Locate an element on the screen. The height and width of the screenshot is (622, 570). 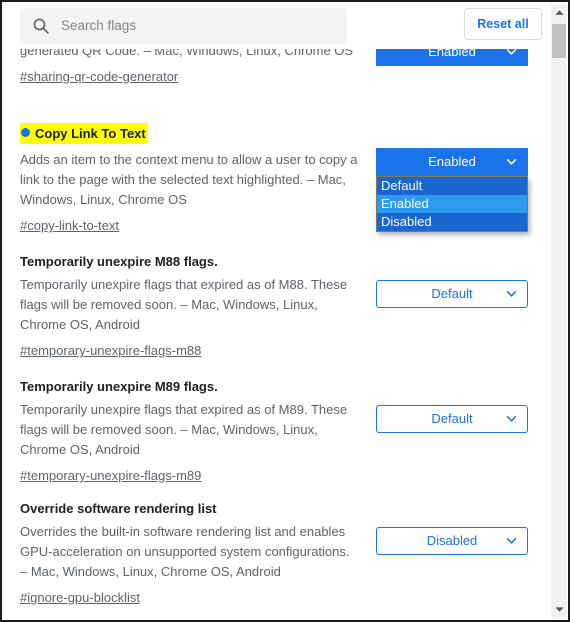
flag-control-column: Enabled Default Enabled Disabled is located at coordinates (457, 177).